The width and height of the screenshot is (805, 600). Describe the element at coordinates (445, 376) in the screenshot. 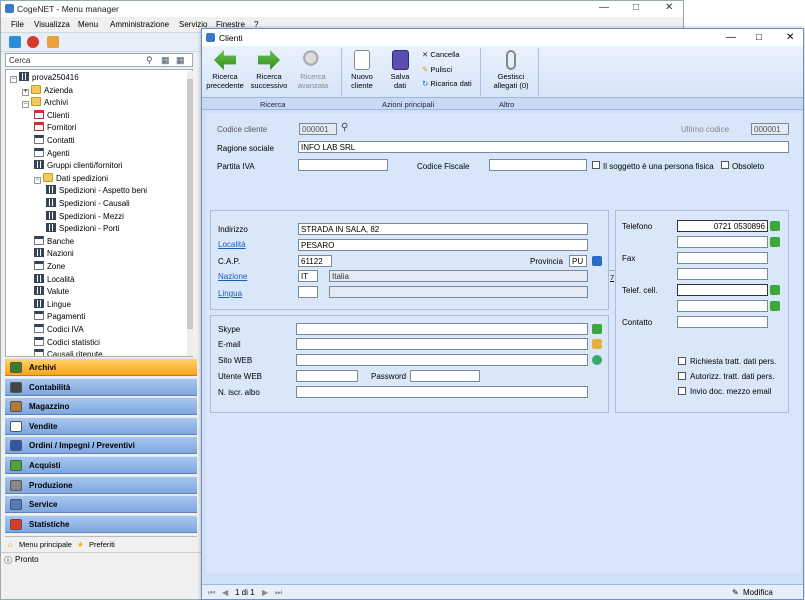

I see `password-field` at that location.